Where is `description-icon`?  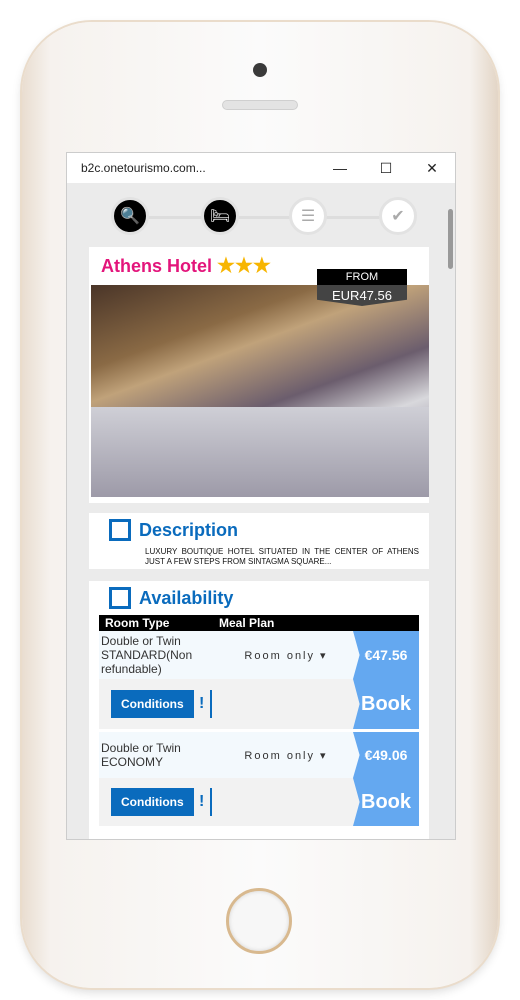
description-icon is located at coordinates (120, 530).